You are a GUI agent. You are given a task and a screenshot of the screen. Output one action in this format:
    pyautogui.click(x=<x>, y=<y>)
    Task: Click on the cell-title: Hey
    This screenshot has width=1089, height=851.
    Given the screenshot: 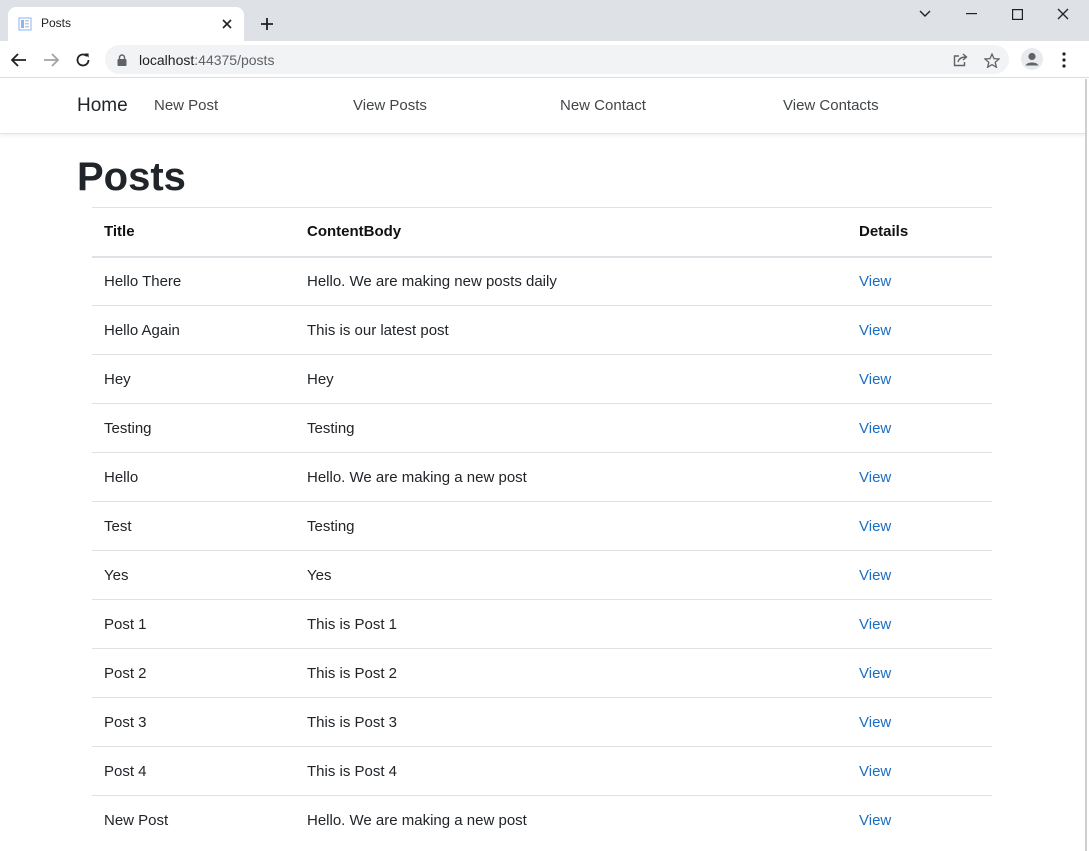 What is the action you would take?
    pyautogui.click(x=193, y=379)
    